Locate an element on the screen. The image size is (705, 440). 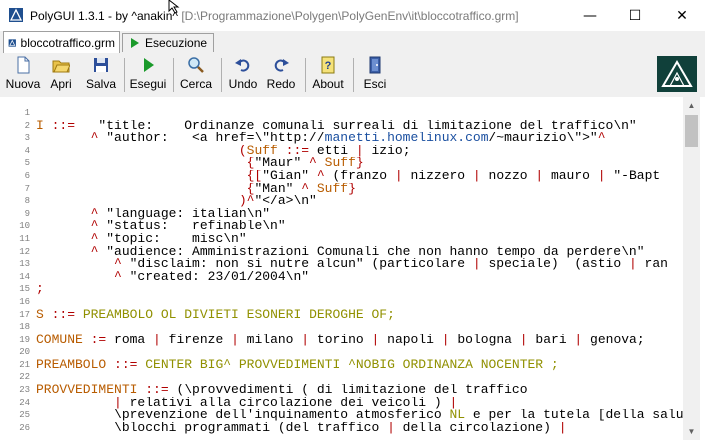
line-number: 26 is located at coordinates (24, 427).